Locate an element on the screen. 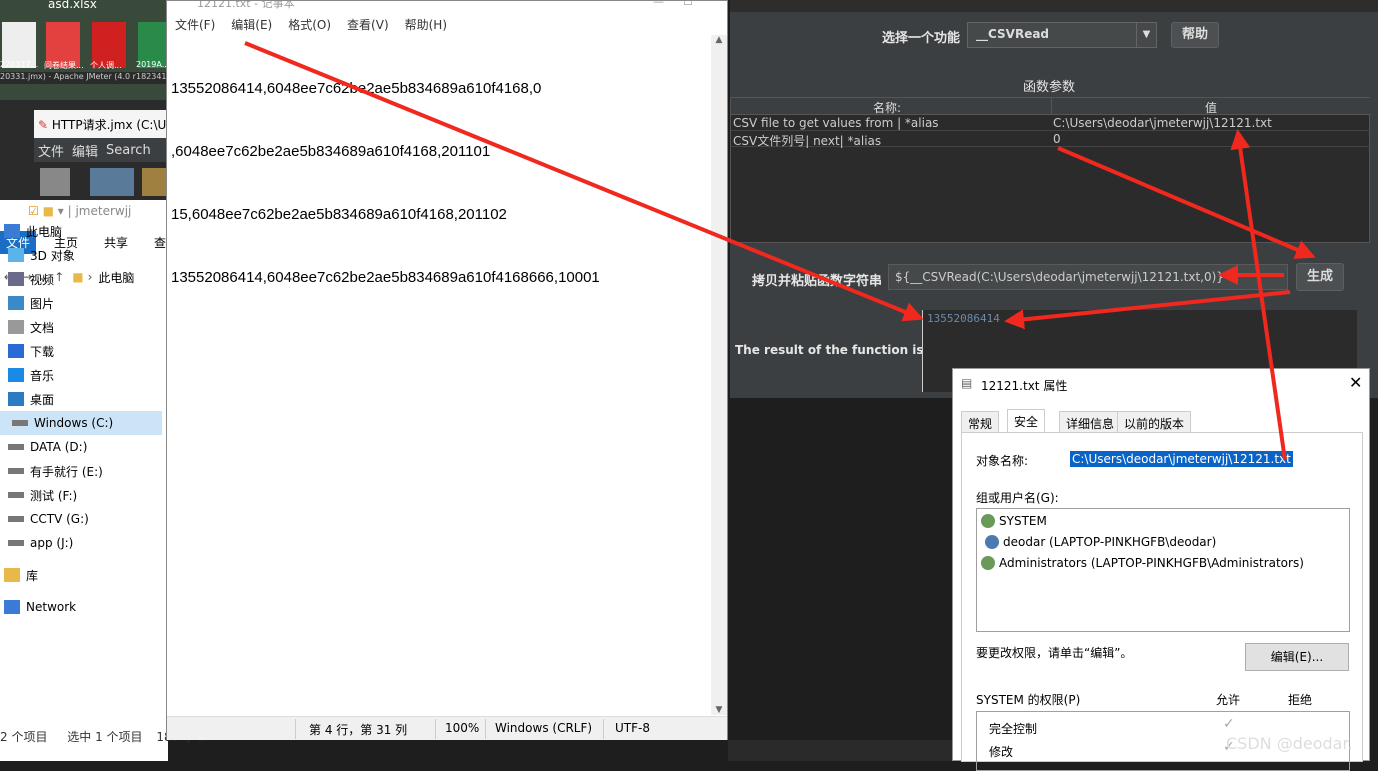  tab-security: 安全 is located at coordinates (1026, 421).